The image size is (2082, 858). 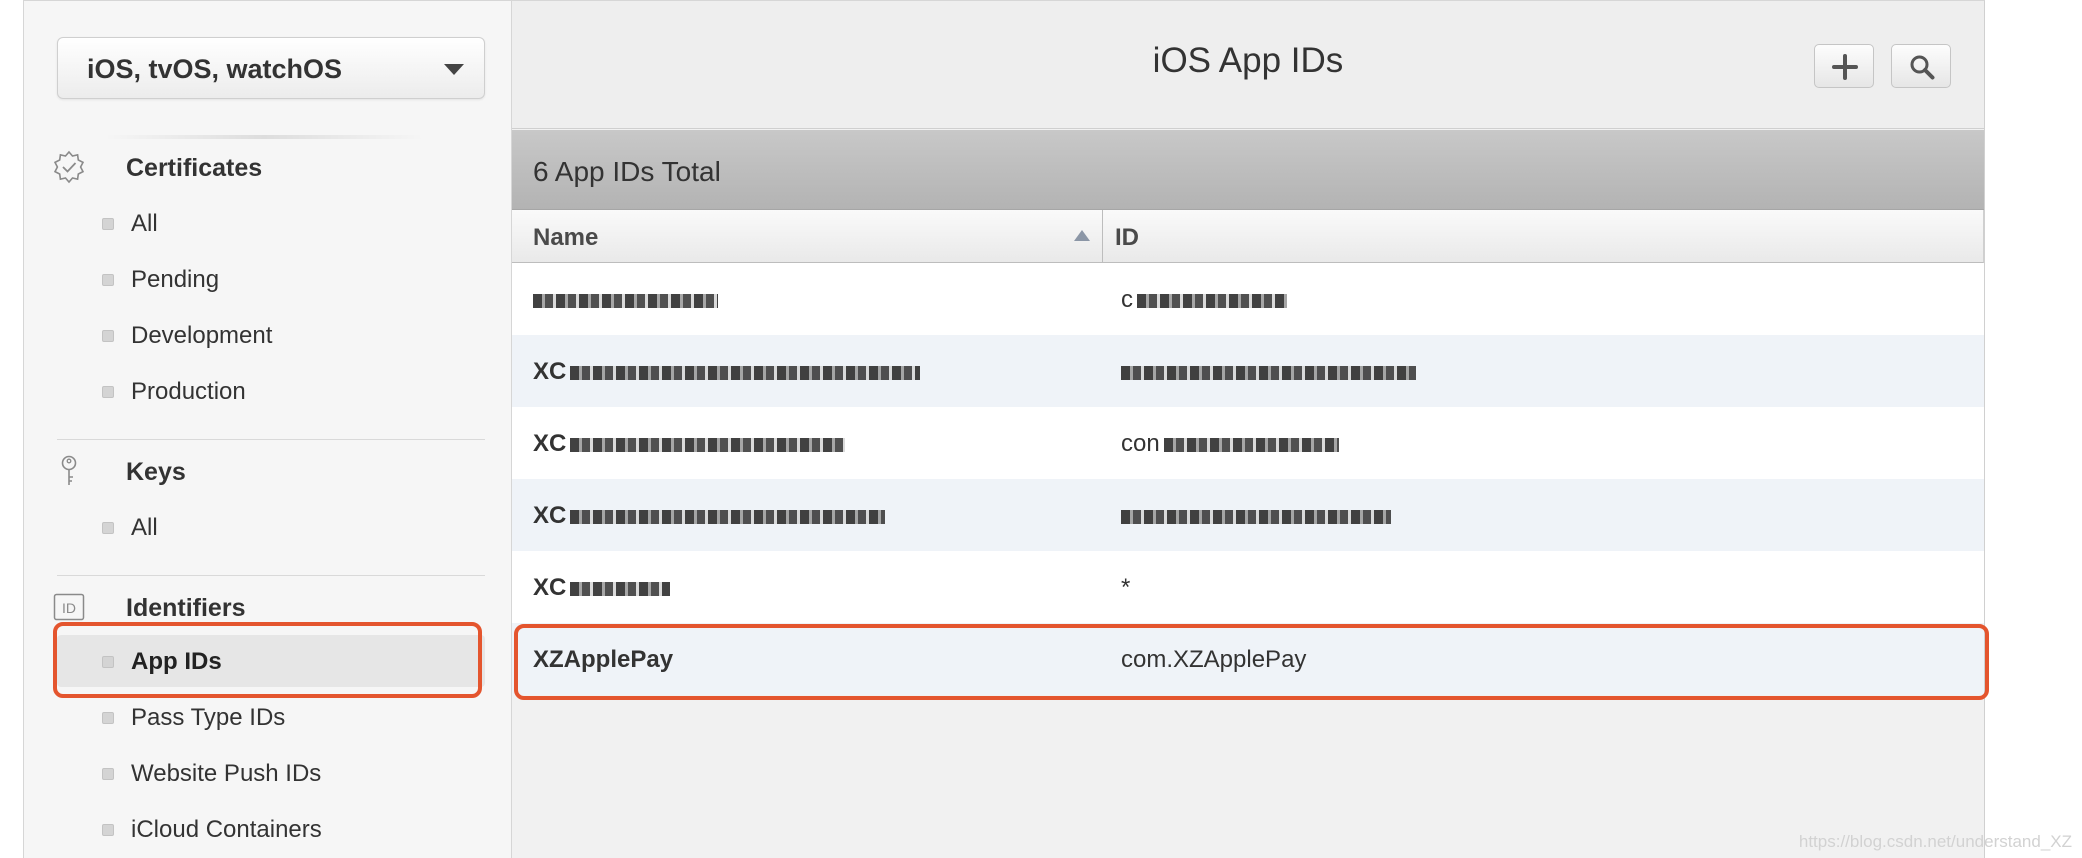 What do you see at coordinates (807, 236) in the screenshot?
I see `column-header-name: Name` at bounding box center [807, 236].